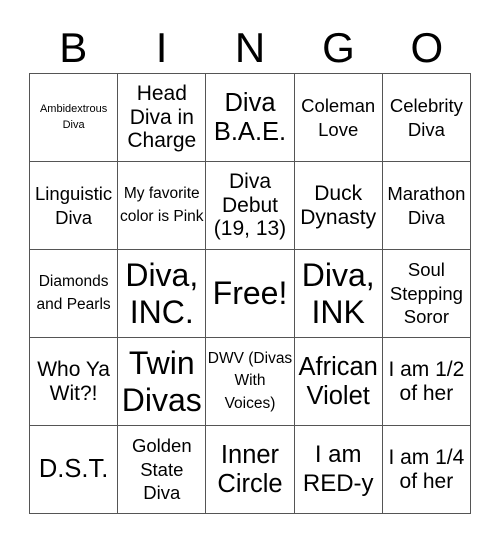 The height and width of the screenshot is (544, 500). What do you see at coordinates (338, 382) in the screenshot?
I see `bingo-cell: African Violet` at bounding box center [338, 382].